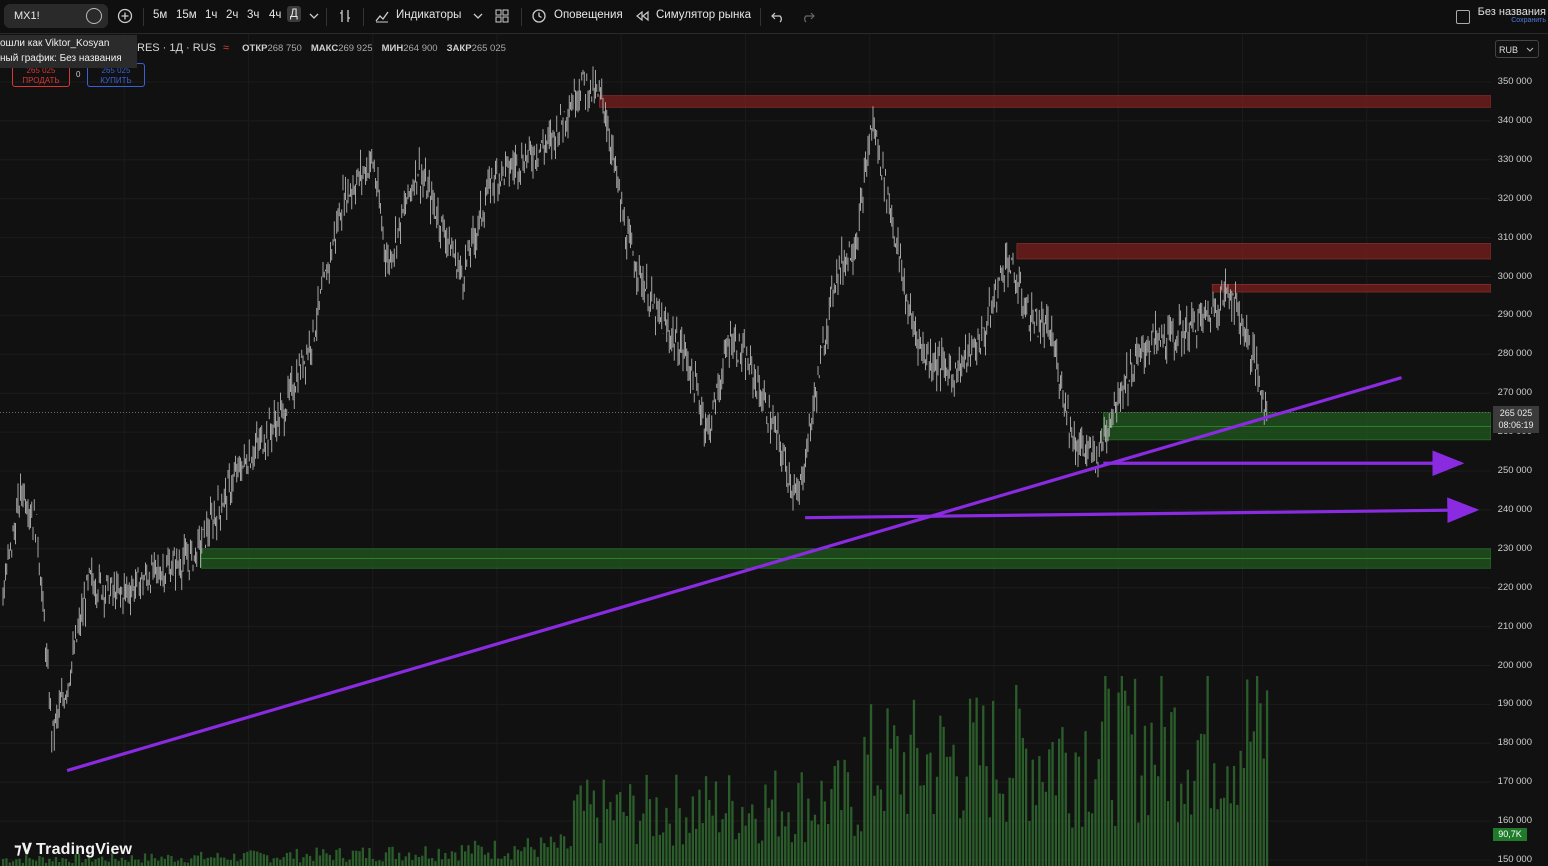  I want to click on replay-rewind-icon, so click(642, 16).